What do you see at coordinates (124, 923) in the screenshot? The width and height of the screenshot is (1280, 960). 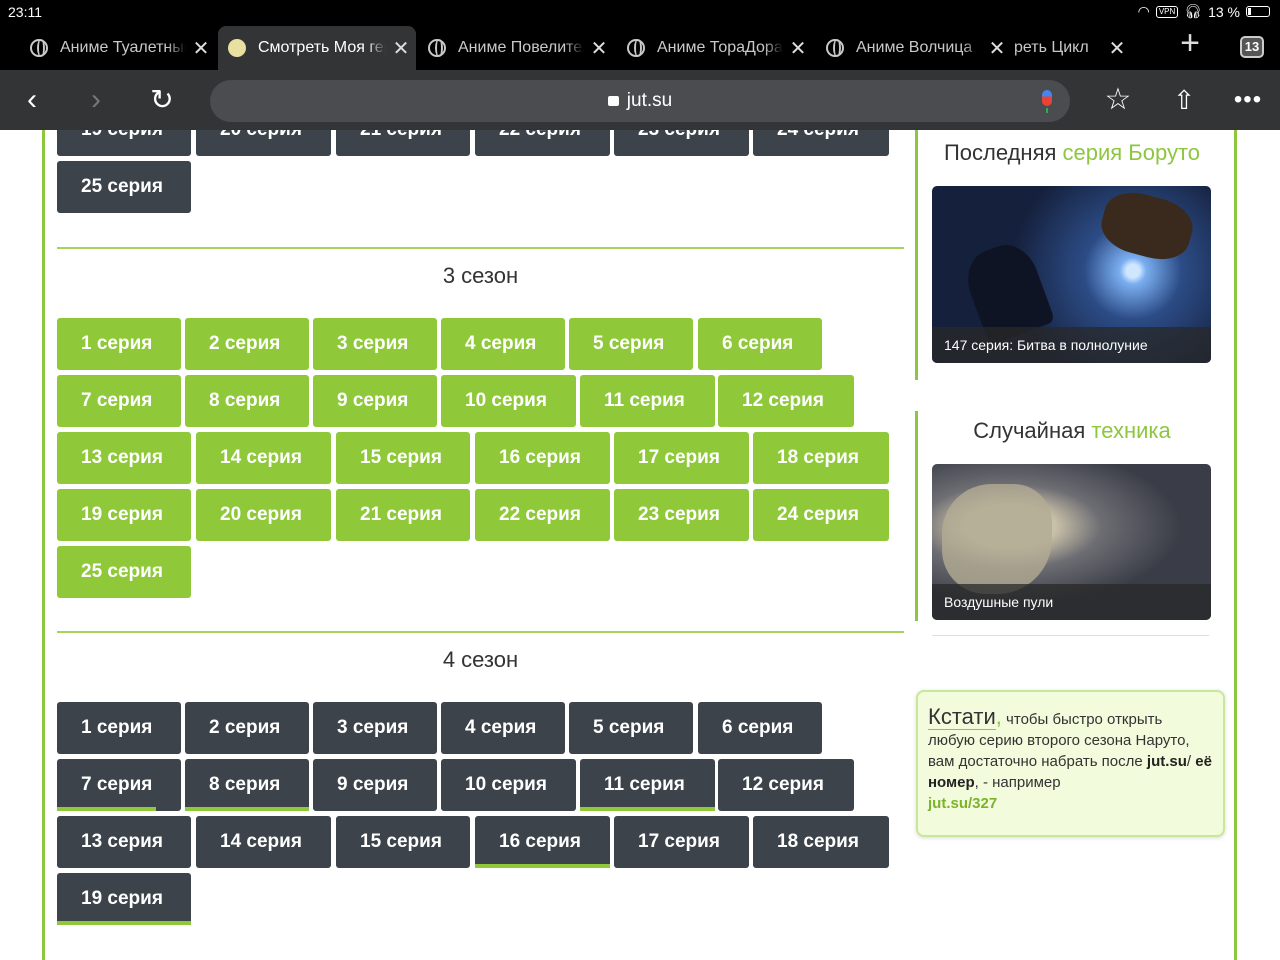 I see `watch-progress-bar` at bounding box center [124, 923].